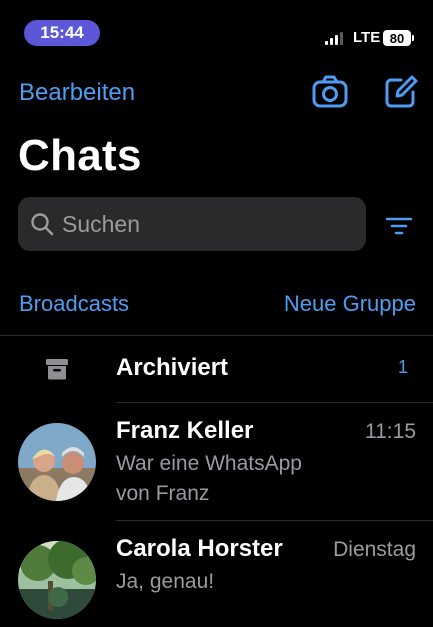  I want to click on compose-button, so click(401, 92).